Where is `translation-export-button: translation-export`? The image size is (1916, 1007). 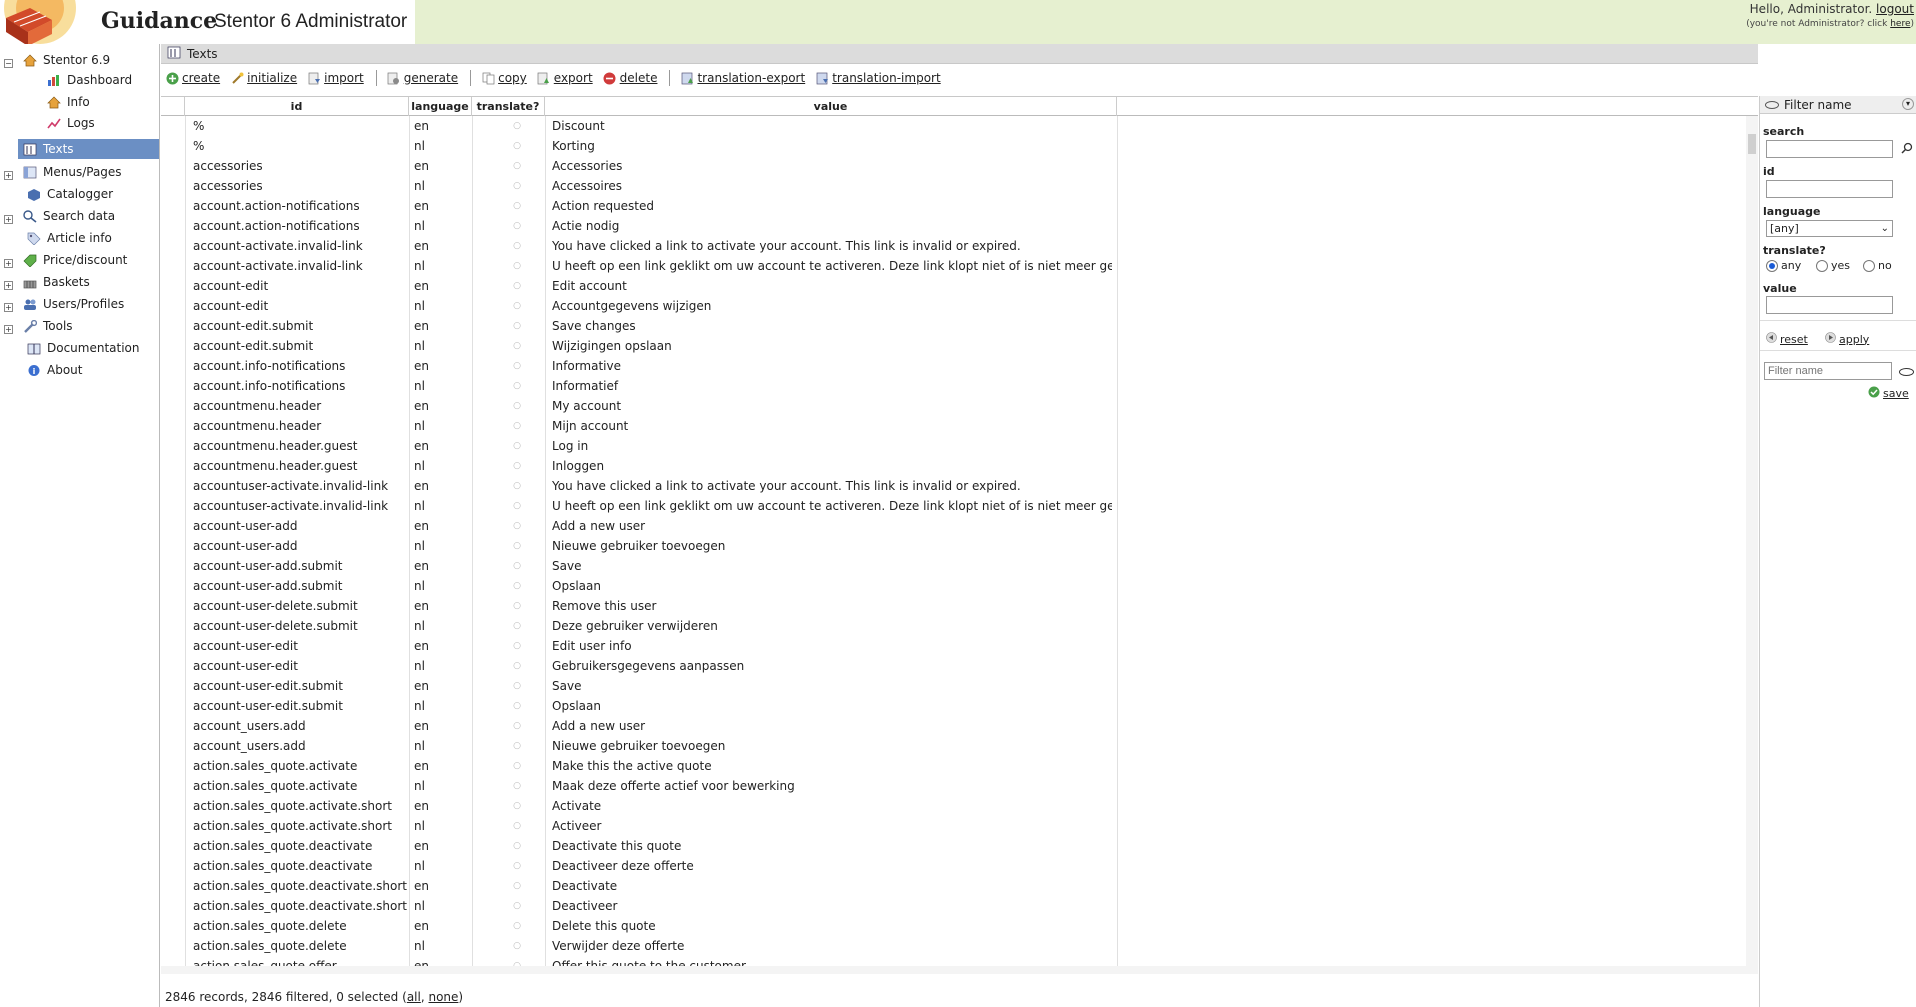 translation-export-button: translation-export is located at coordinates (742, 78).